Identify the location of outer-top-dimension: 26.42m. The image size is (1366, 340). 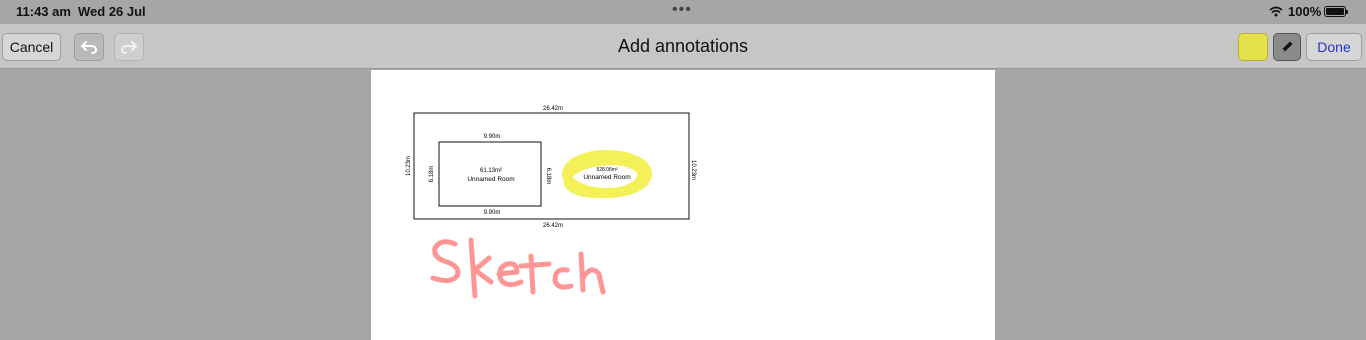
(553, 109).